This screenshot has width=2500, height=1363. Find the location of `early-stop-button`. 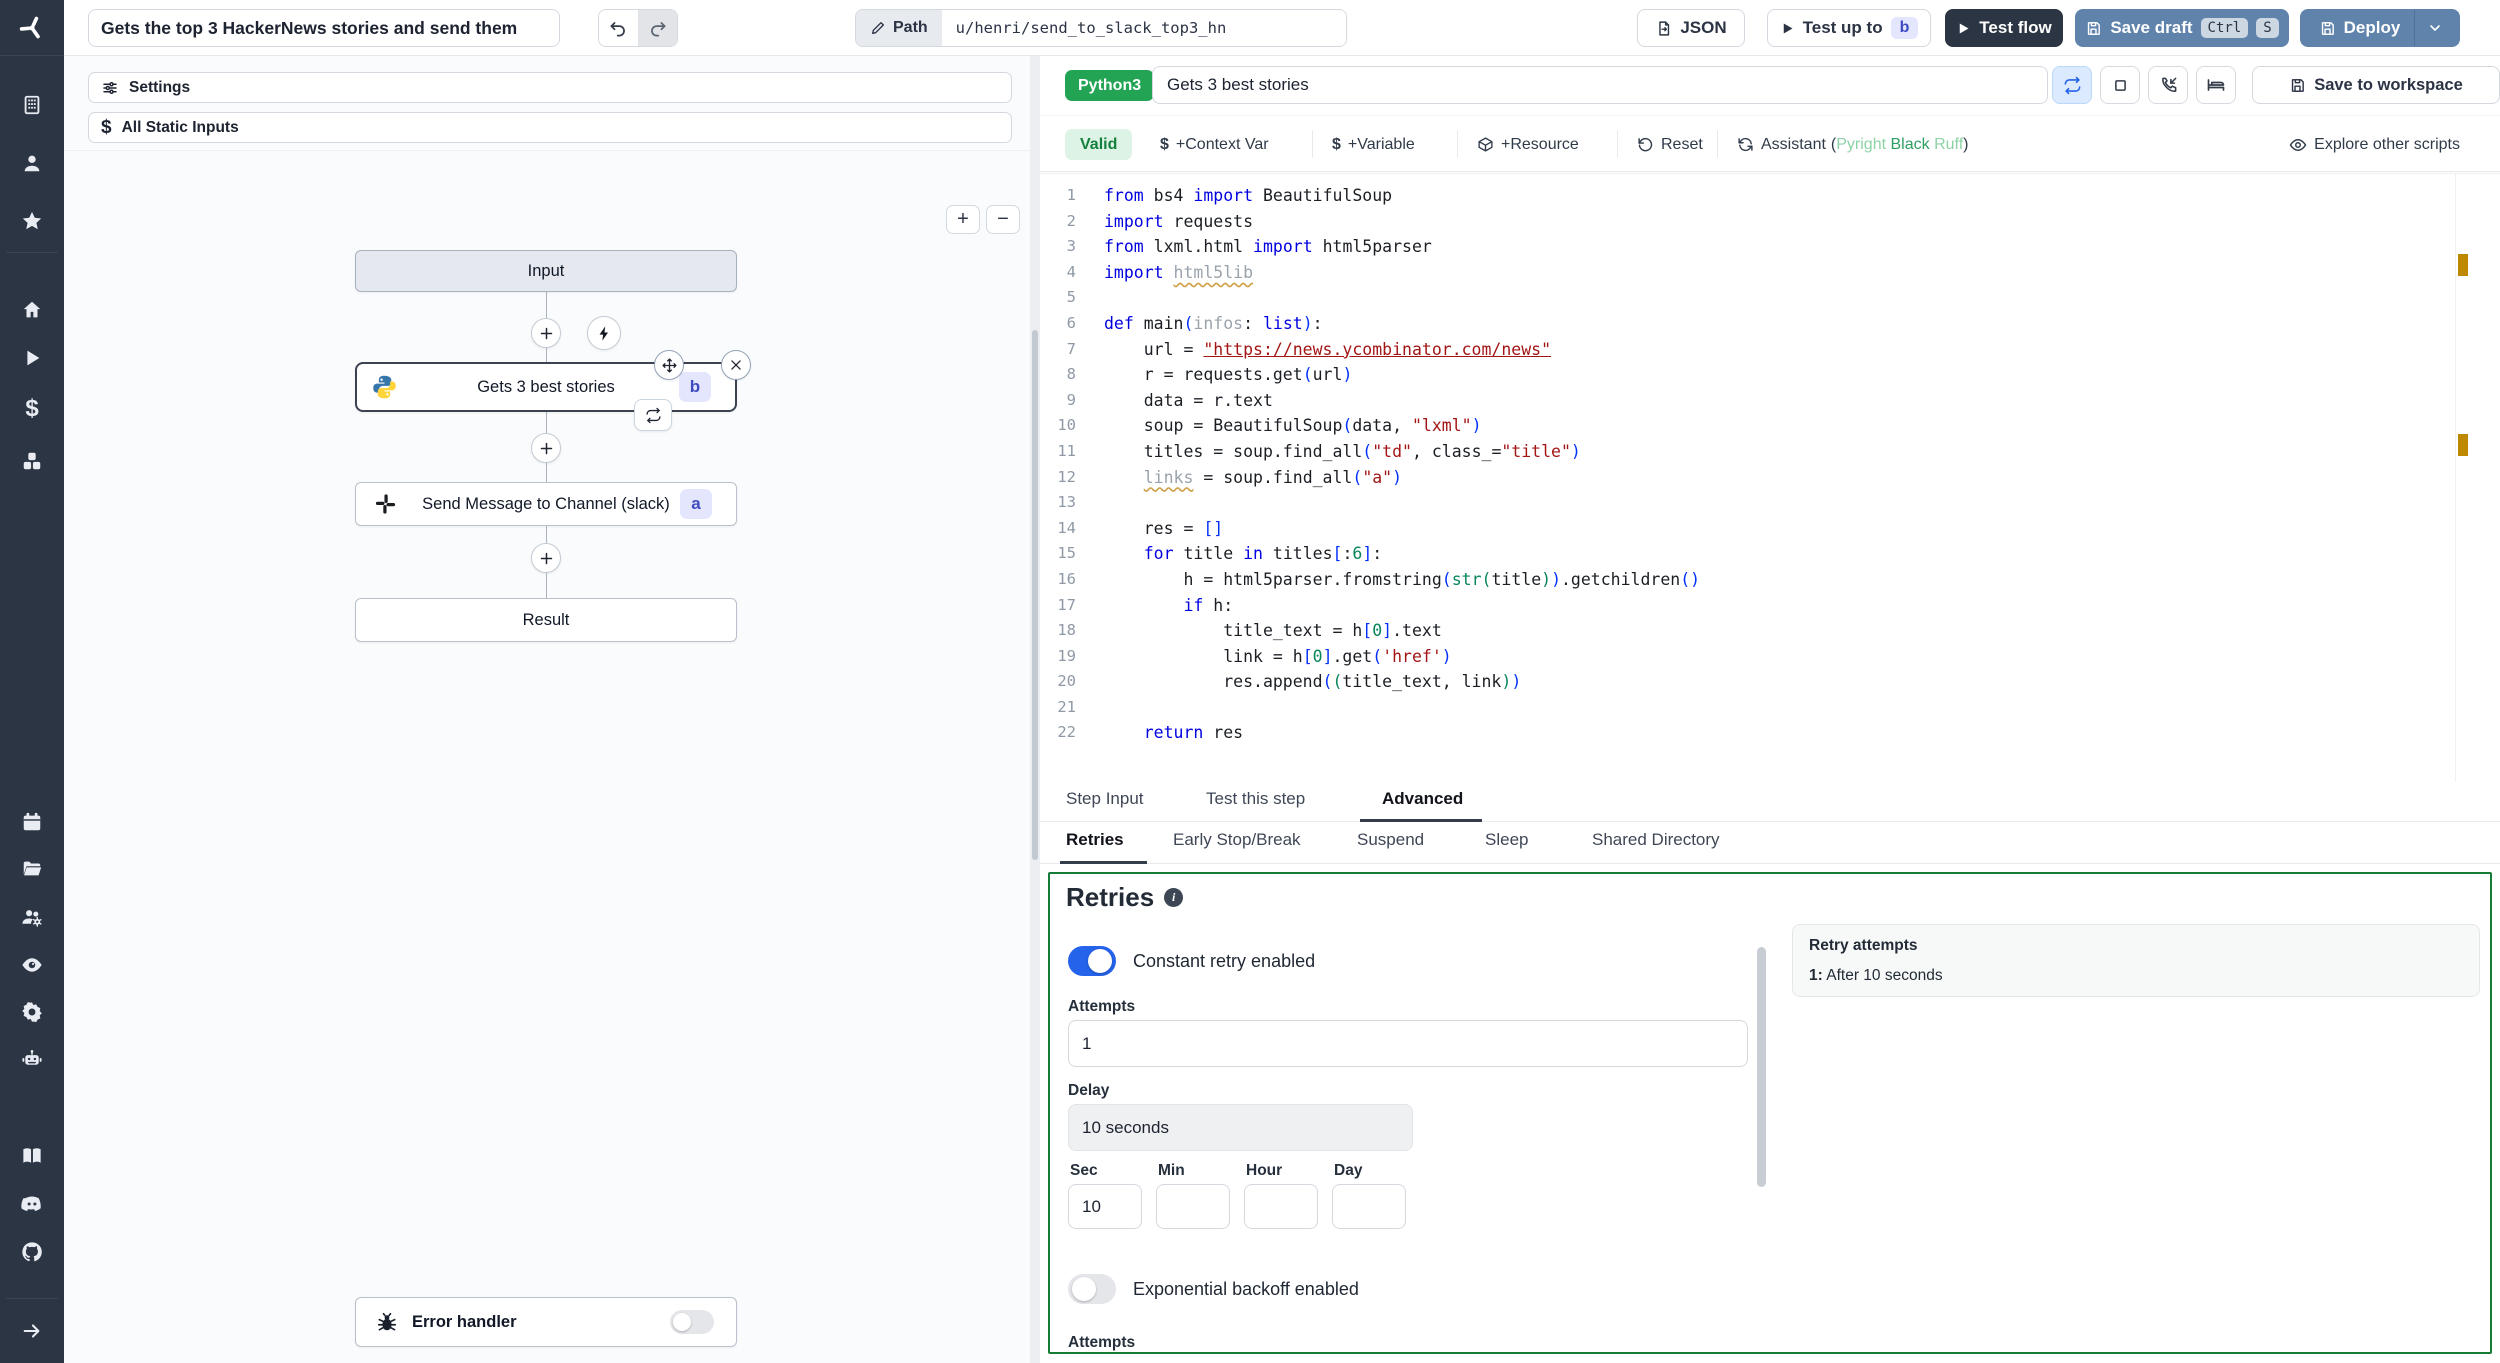

early-stop-button is located at coordinates (2120, 85).